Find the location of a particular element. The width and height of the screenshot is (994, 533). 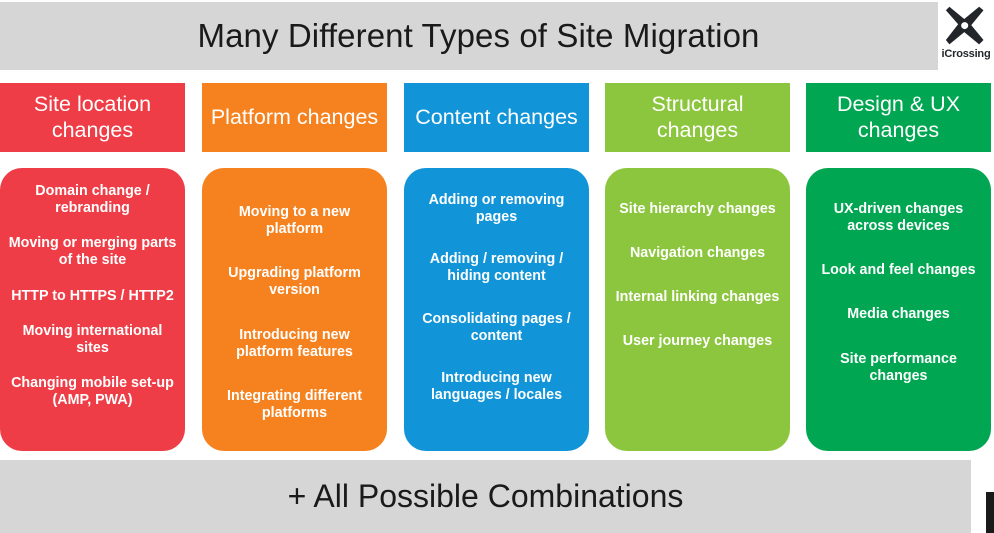

header-bar: Many Different Types of Site Migration is located at coordinates (478, 36).